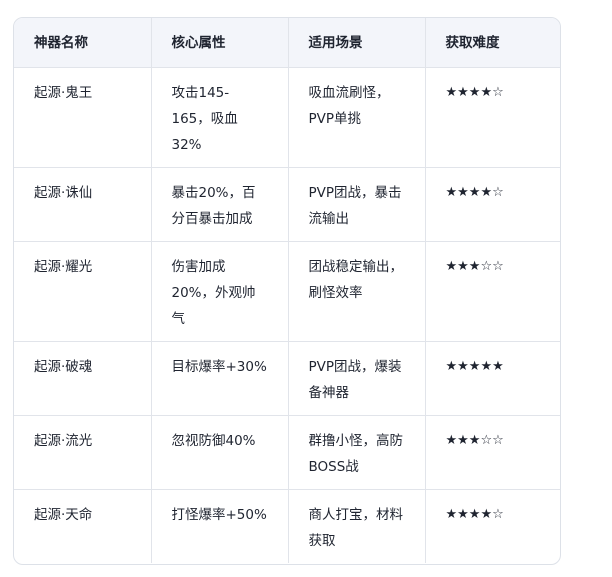 This screenshot has height=577, width=612. I want to click on cell-applicable-scene: PVP团战，爆装备神器, so click(357, 378).